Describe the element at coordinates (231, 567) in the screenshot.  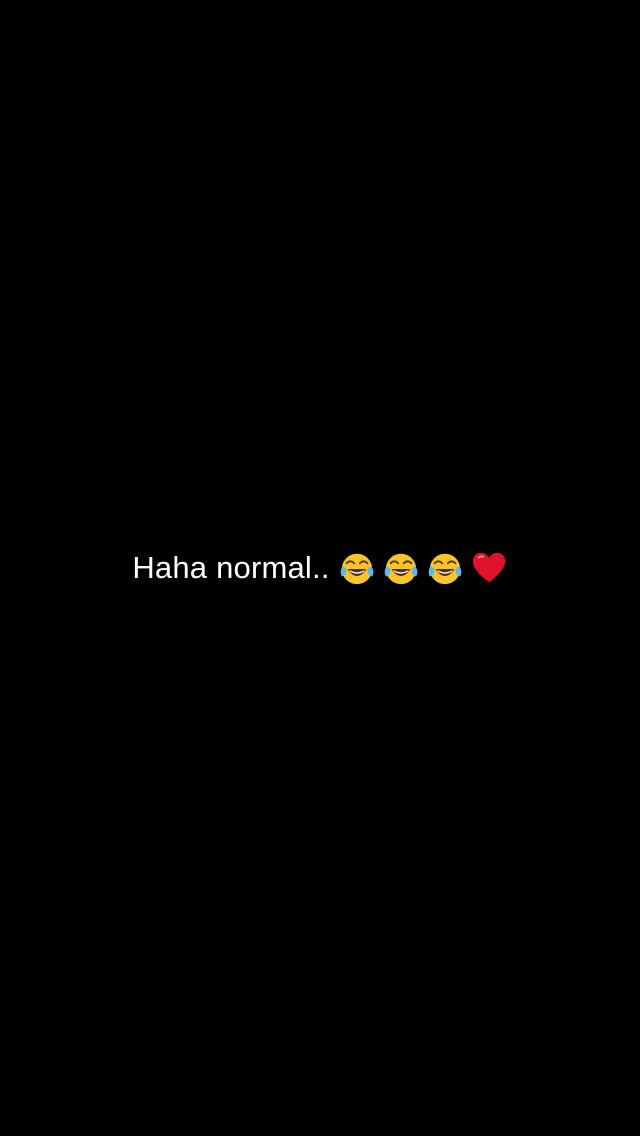
I see `caption-text: Haha normal..` at that location.